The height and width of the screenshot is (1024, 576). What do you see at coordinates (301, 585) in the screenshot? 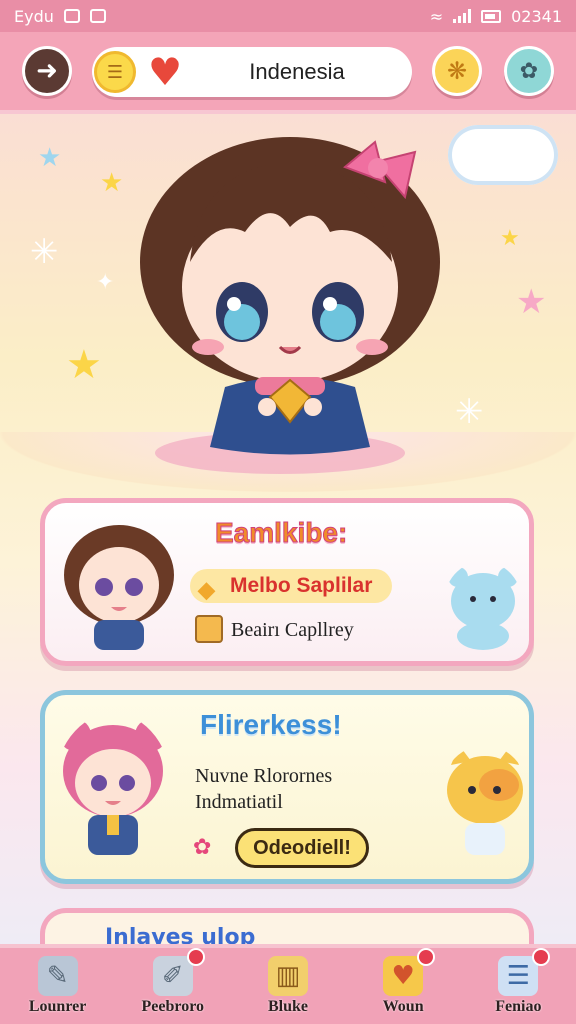
I see `reward-label: Melbo Saplilar` at bounding box center [301, 585].